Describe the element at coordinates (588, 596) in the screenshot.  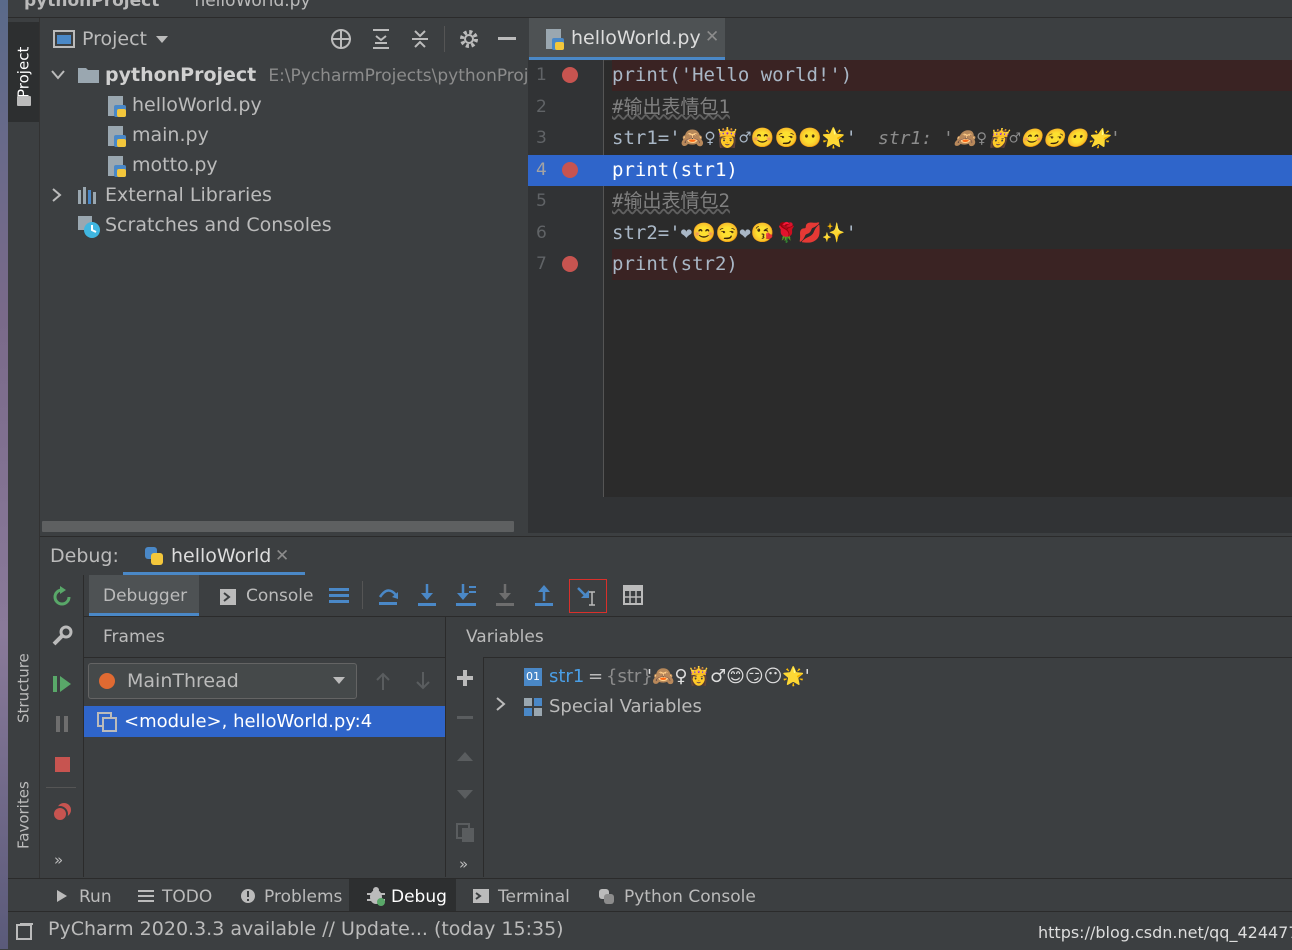
I see `run-to-cursor-button` at that location.